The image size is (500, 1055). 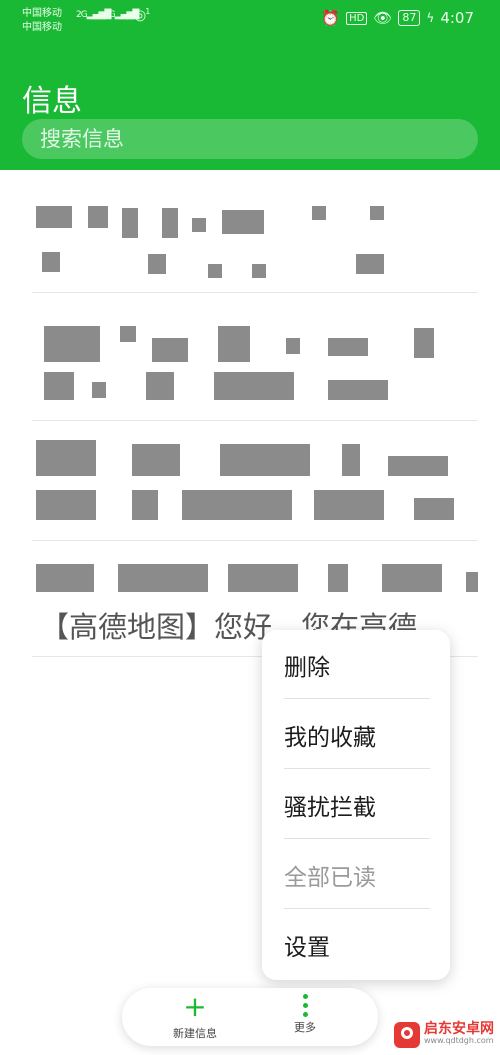 What do you see at coordinates (357, 665) in the screenshot?
I see `menu-item-delete: 删除` at bounding box center [357, 665].